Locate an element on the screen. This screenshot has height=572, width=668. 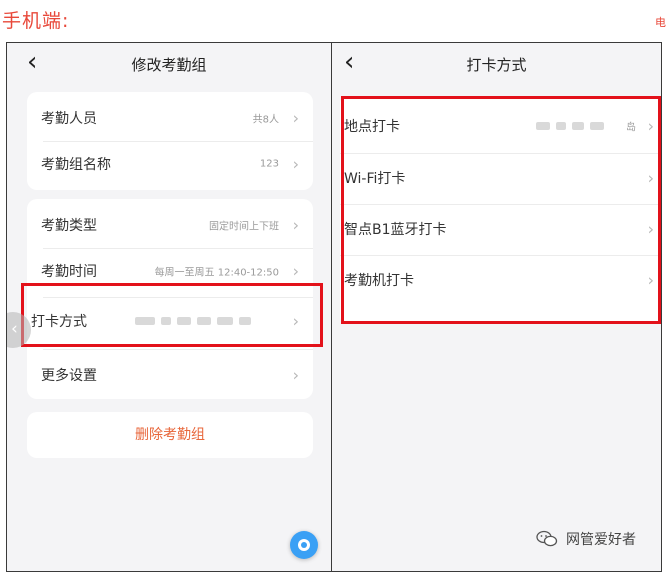
row-value: 共8人 is located at coordinates (265, 120).